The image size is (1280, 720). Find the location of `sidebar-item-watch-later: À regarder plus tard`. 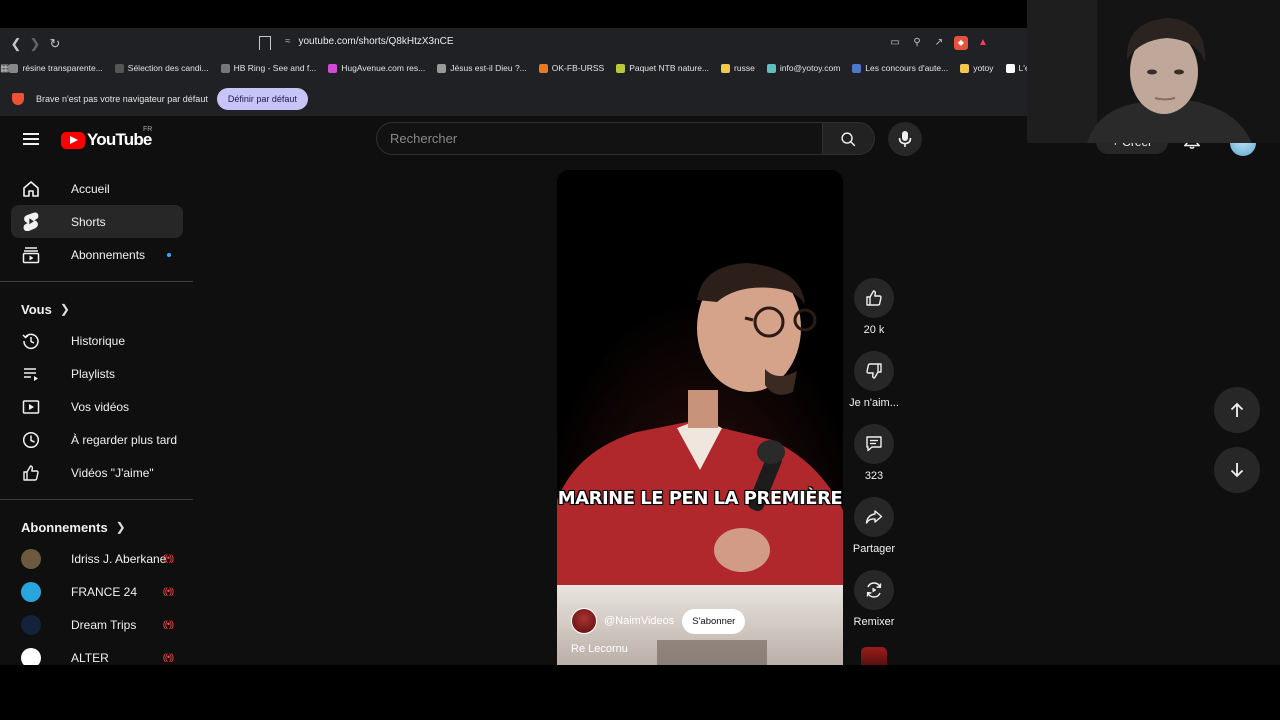

sidebar-item-watch-later: À regarder plus tard is located at coordinates (97, 439).